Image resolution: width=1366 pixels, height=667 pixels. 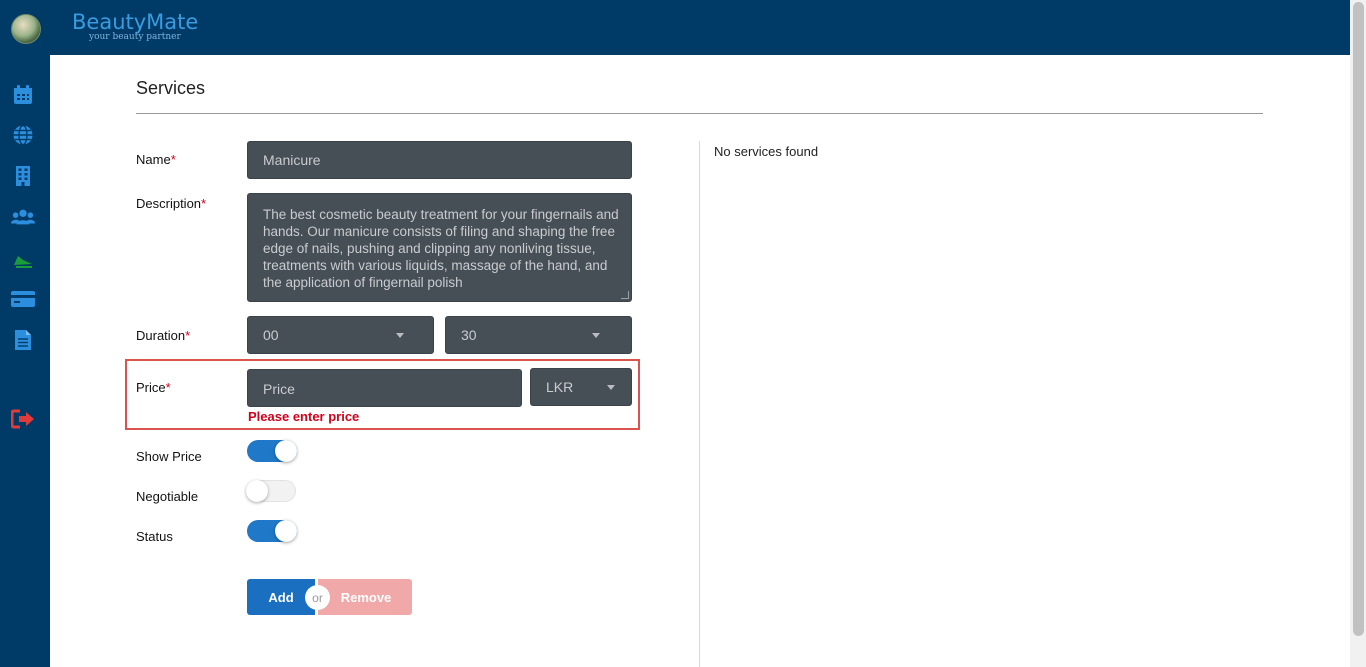 What do you see at coordinates (171, 203) in the screenshot?
I see `description-label: Description*` at bounding box center [171, 203].